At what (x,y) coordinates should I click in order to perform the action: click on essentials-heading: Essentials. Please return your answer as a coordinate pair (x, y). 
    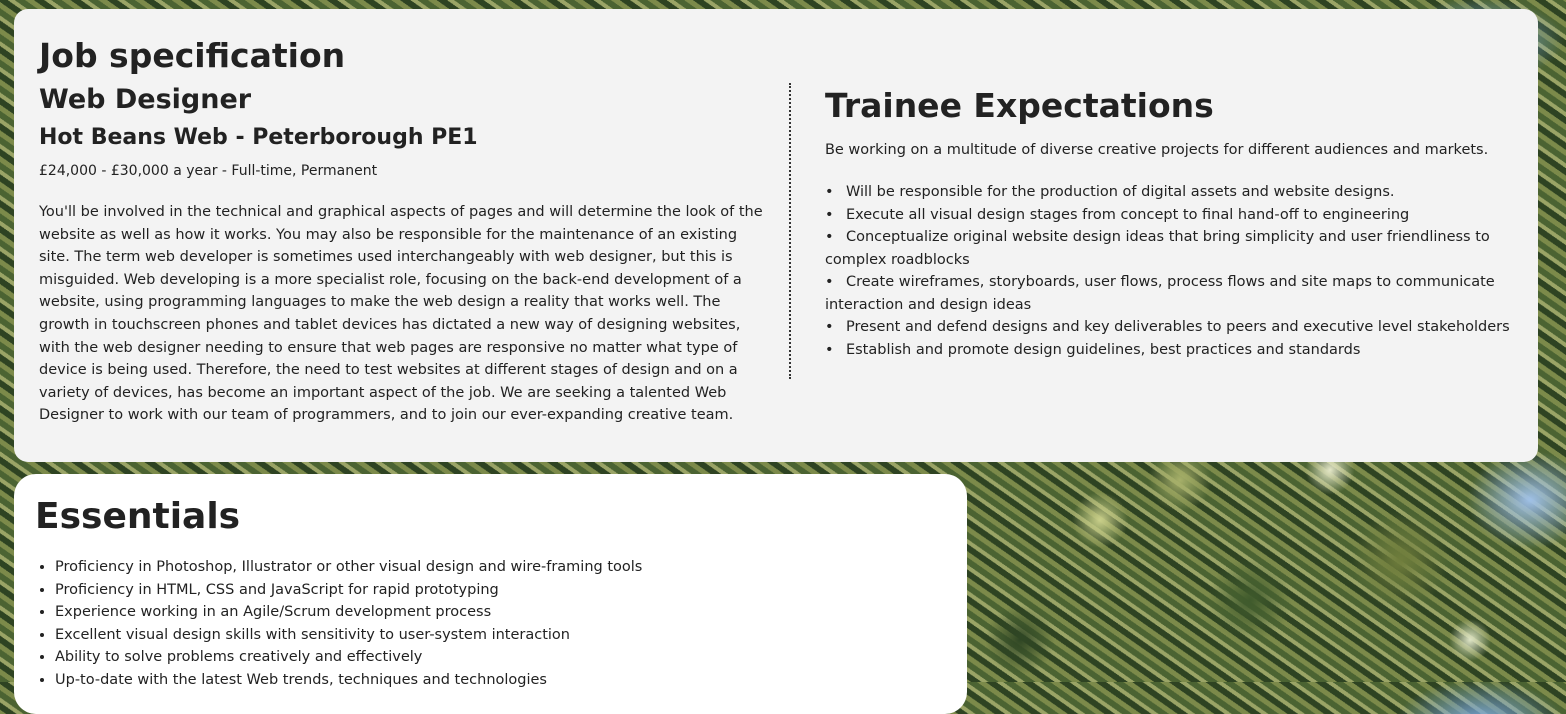
    Looking at the image, I should click on (138, 516).